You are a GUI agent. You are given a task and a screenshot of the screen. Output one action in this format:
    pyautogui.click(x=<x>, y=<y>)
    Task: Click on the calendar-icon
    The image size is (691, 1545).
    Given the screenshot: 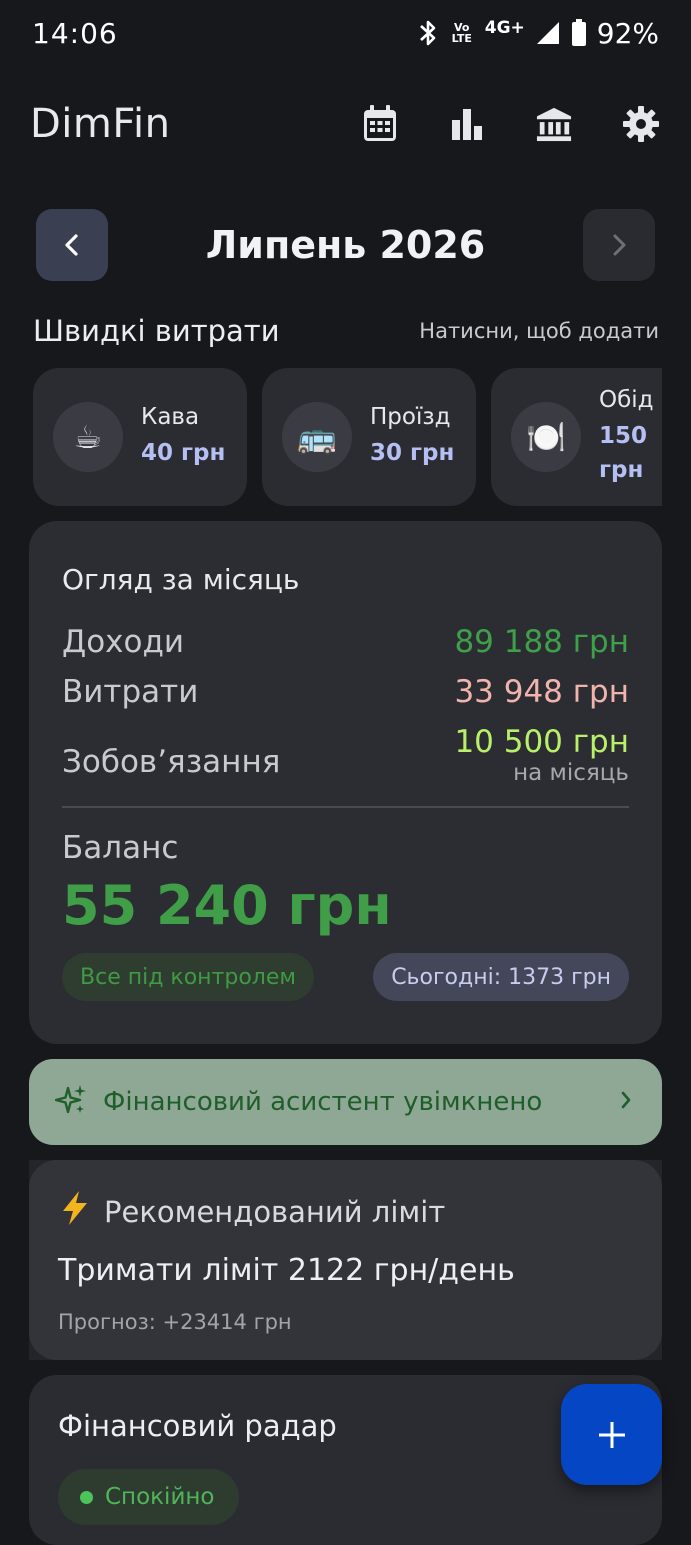 What is the action you would take?
    pyautogui.click(x=380, y=123)
    